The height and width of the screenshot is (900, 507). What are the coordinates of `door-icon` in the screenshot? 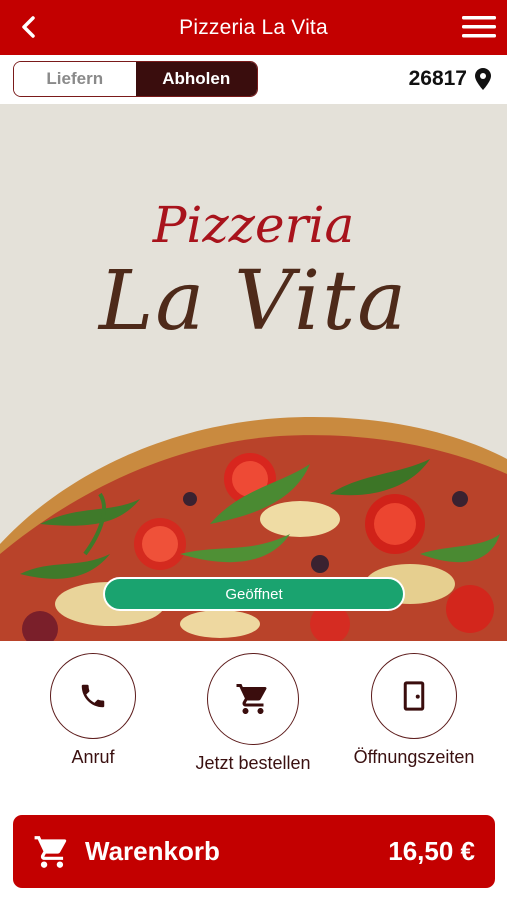 It's located at (414, 696).